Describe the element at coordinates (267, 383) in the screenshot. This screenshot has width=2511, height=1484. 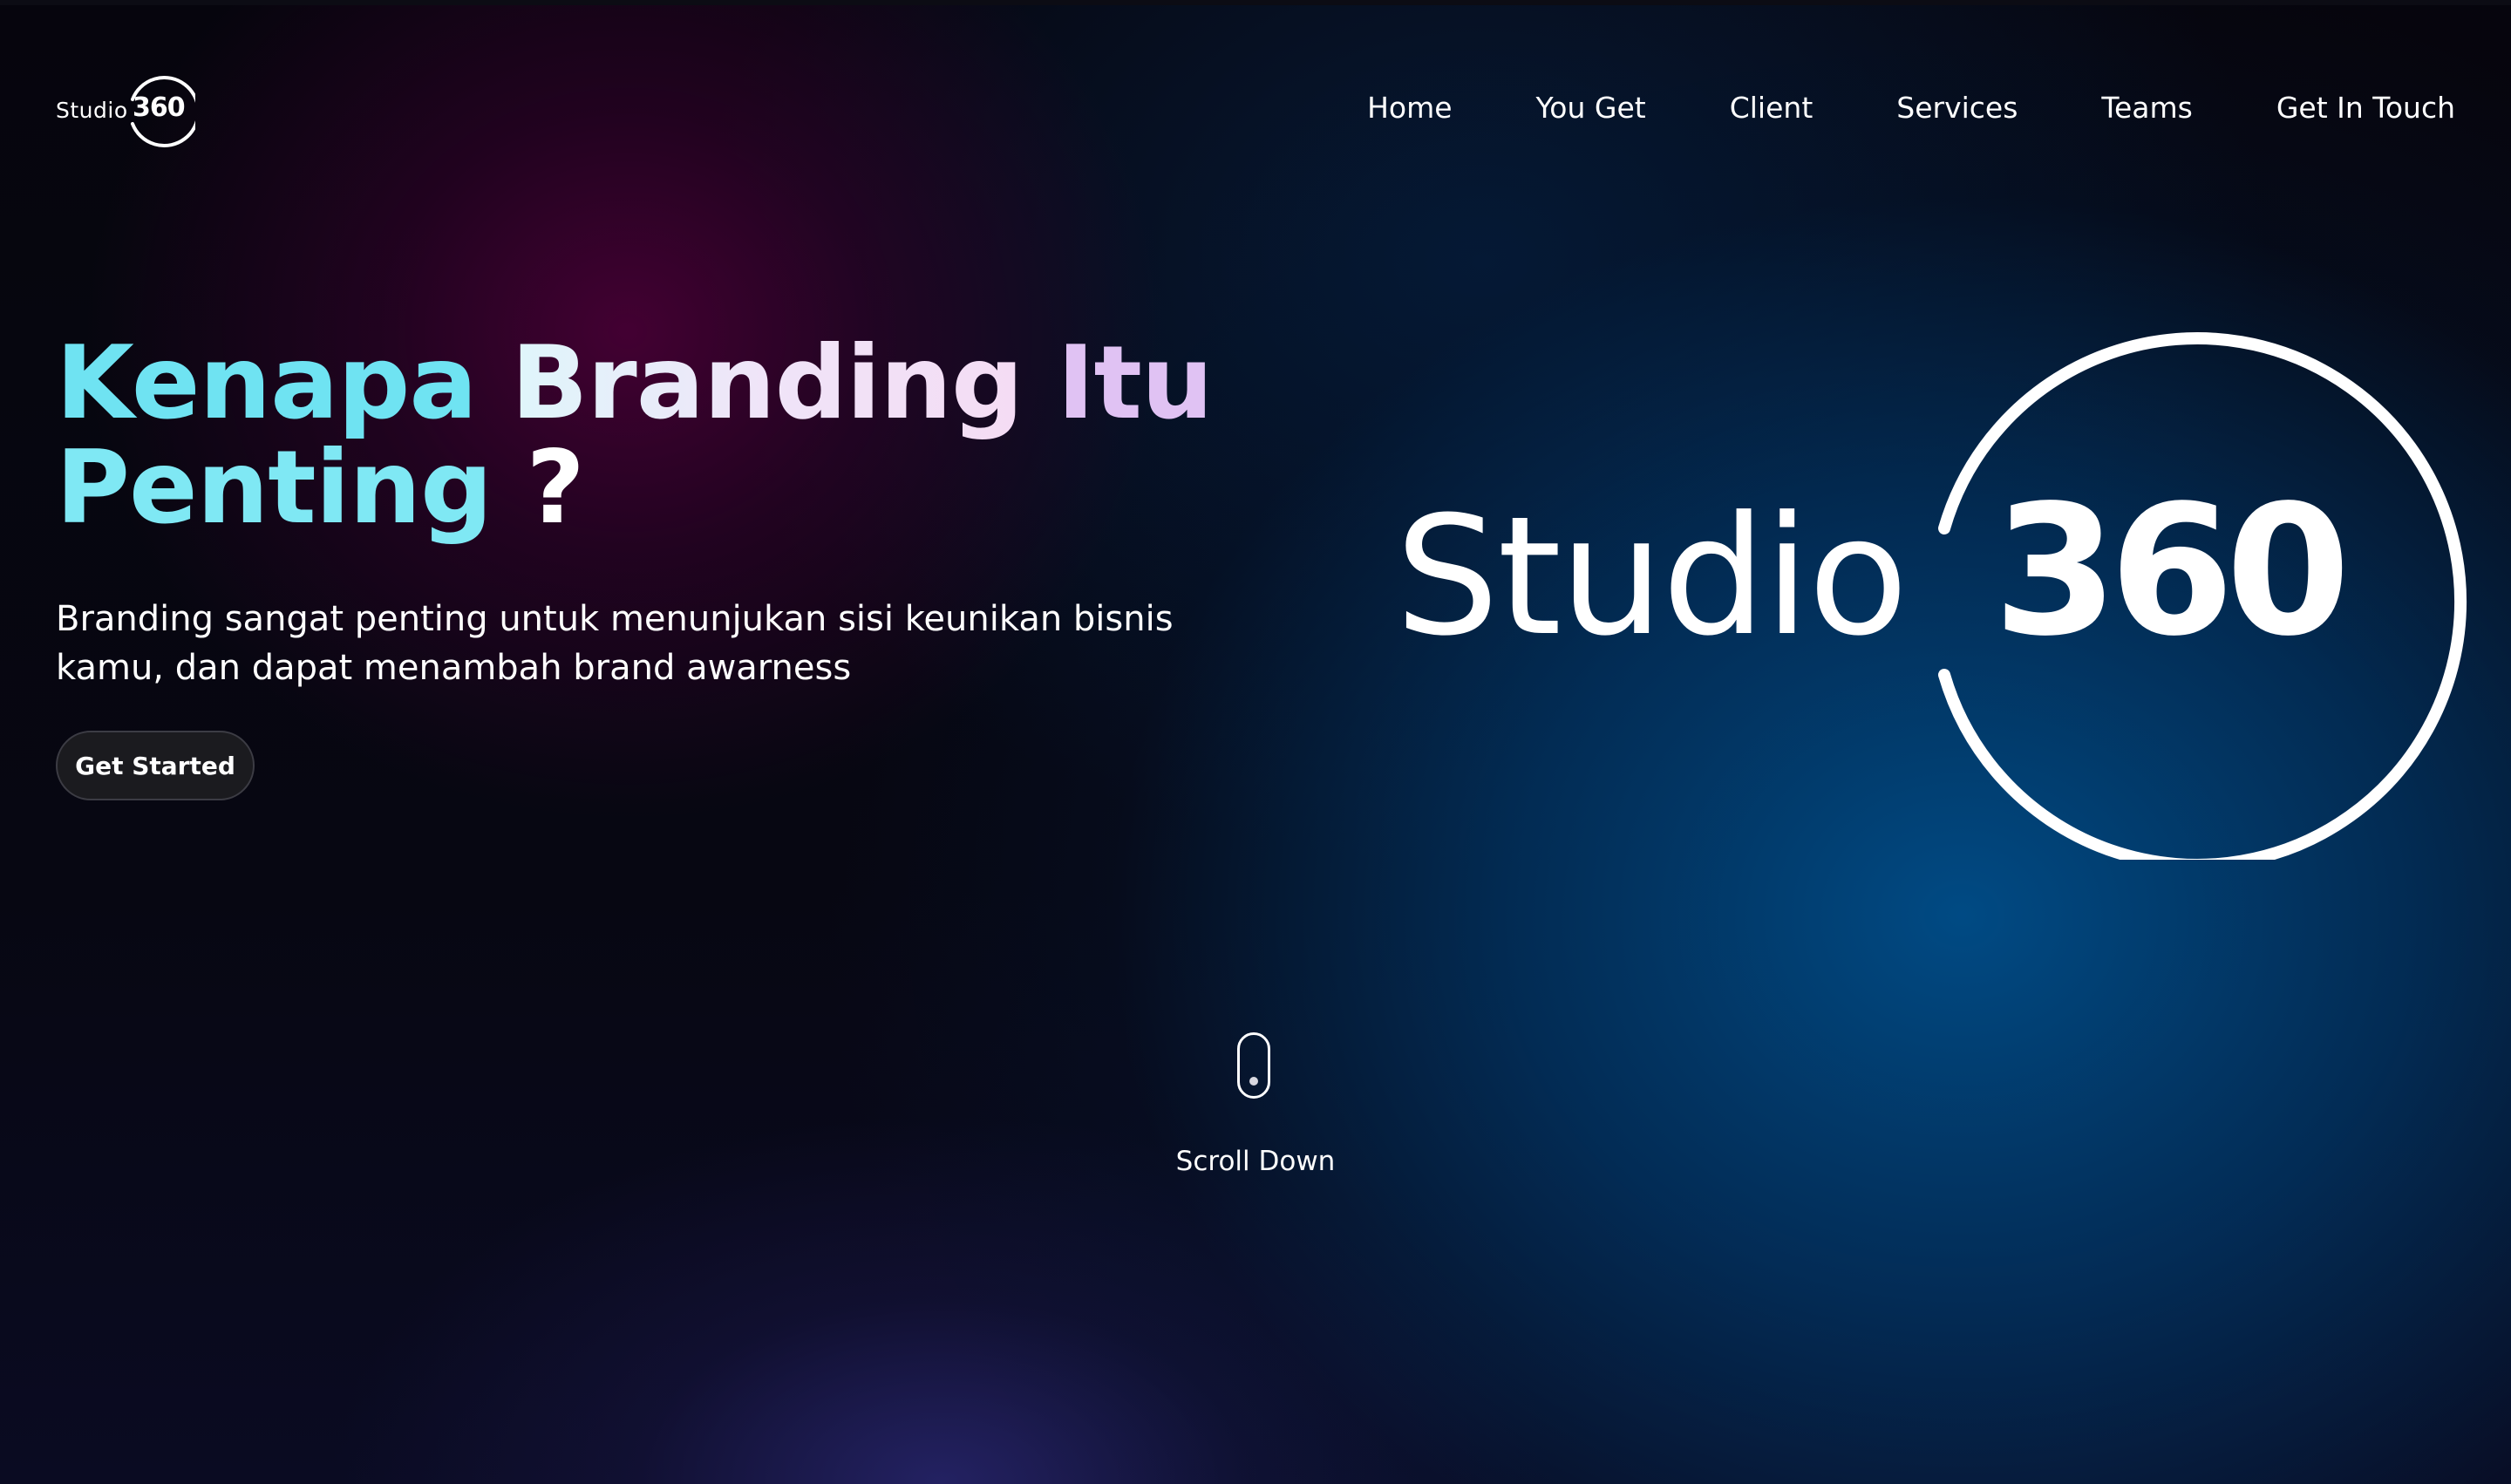
I see `headline-word-kenapa: Kenapa` at that location.